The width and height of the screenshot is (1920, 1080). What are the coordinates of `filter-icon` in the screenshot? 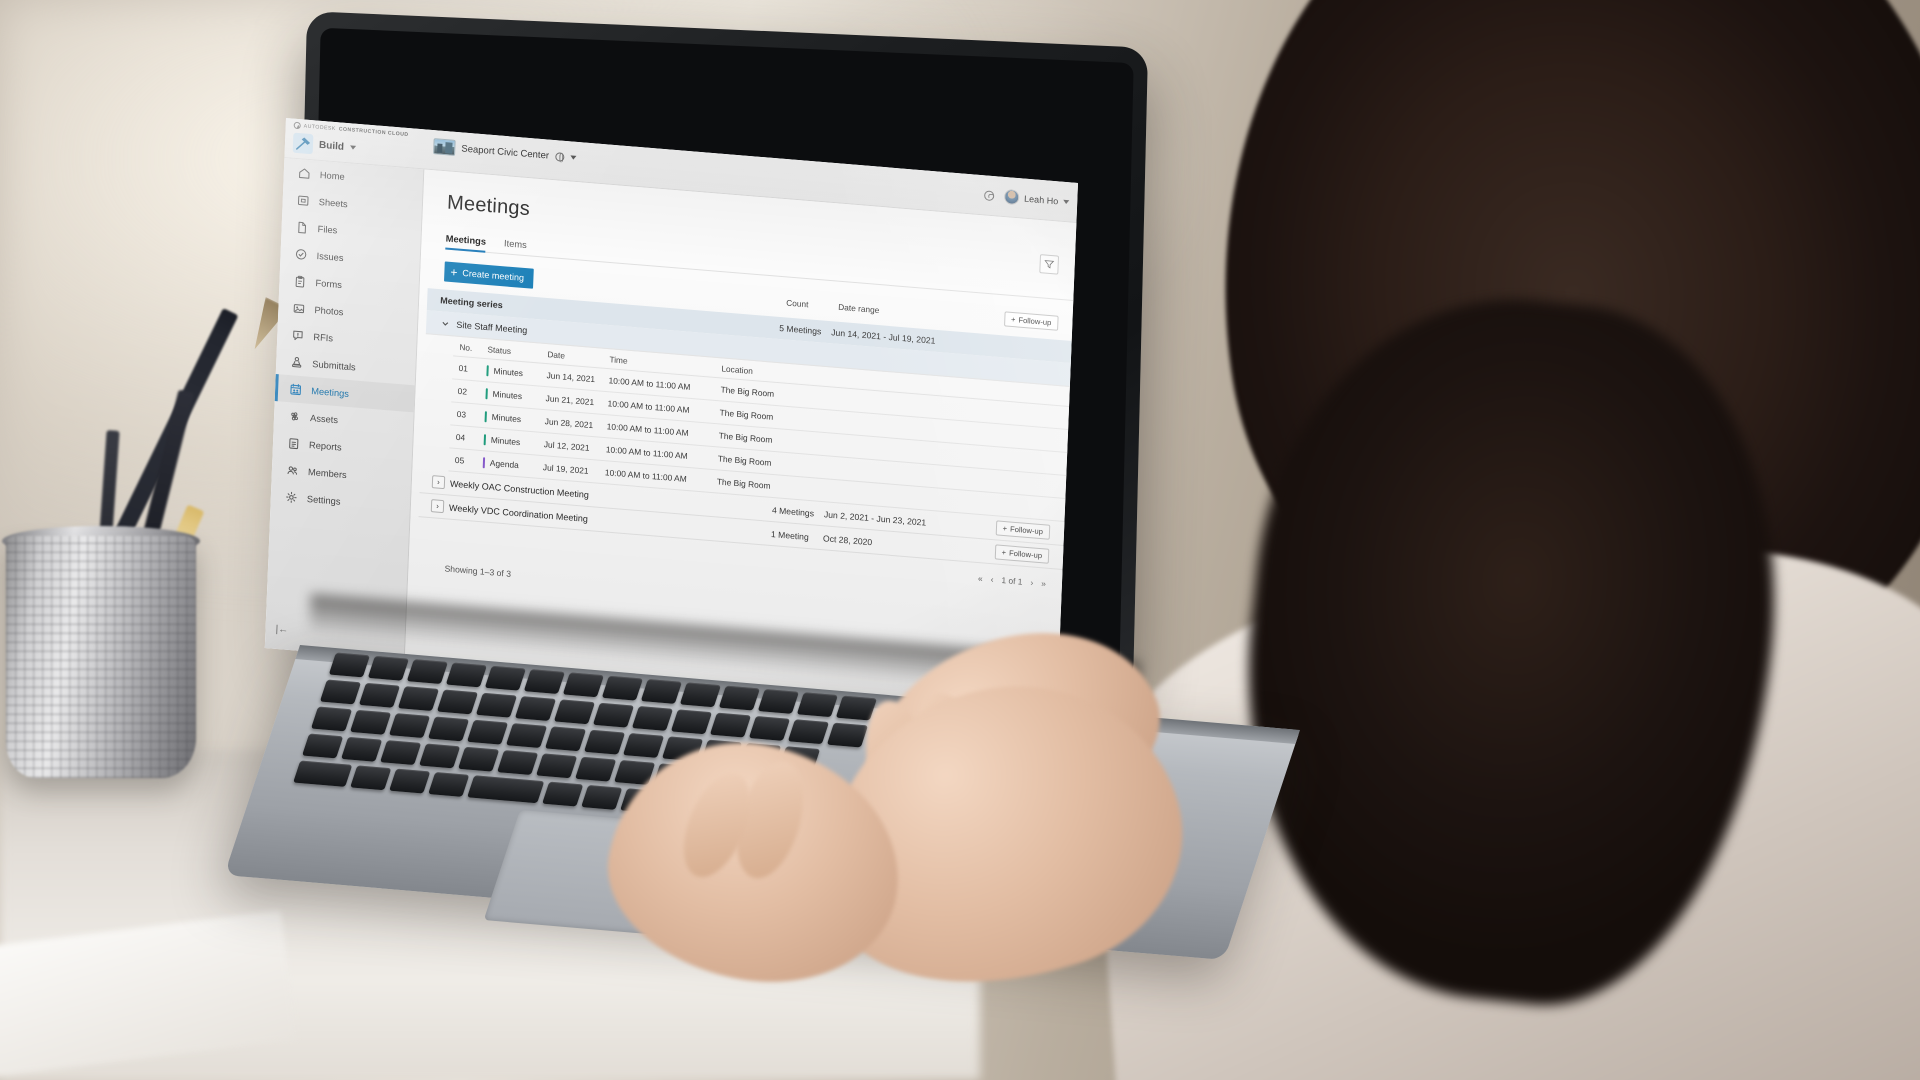 It's located at (1049, 264).